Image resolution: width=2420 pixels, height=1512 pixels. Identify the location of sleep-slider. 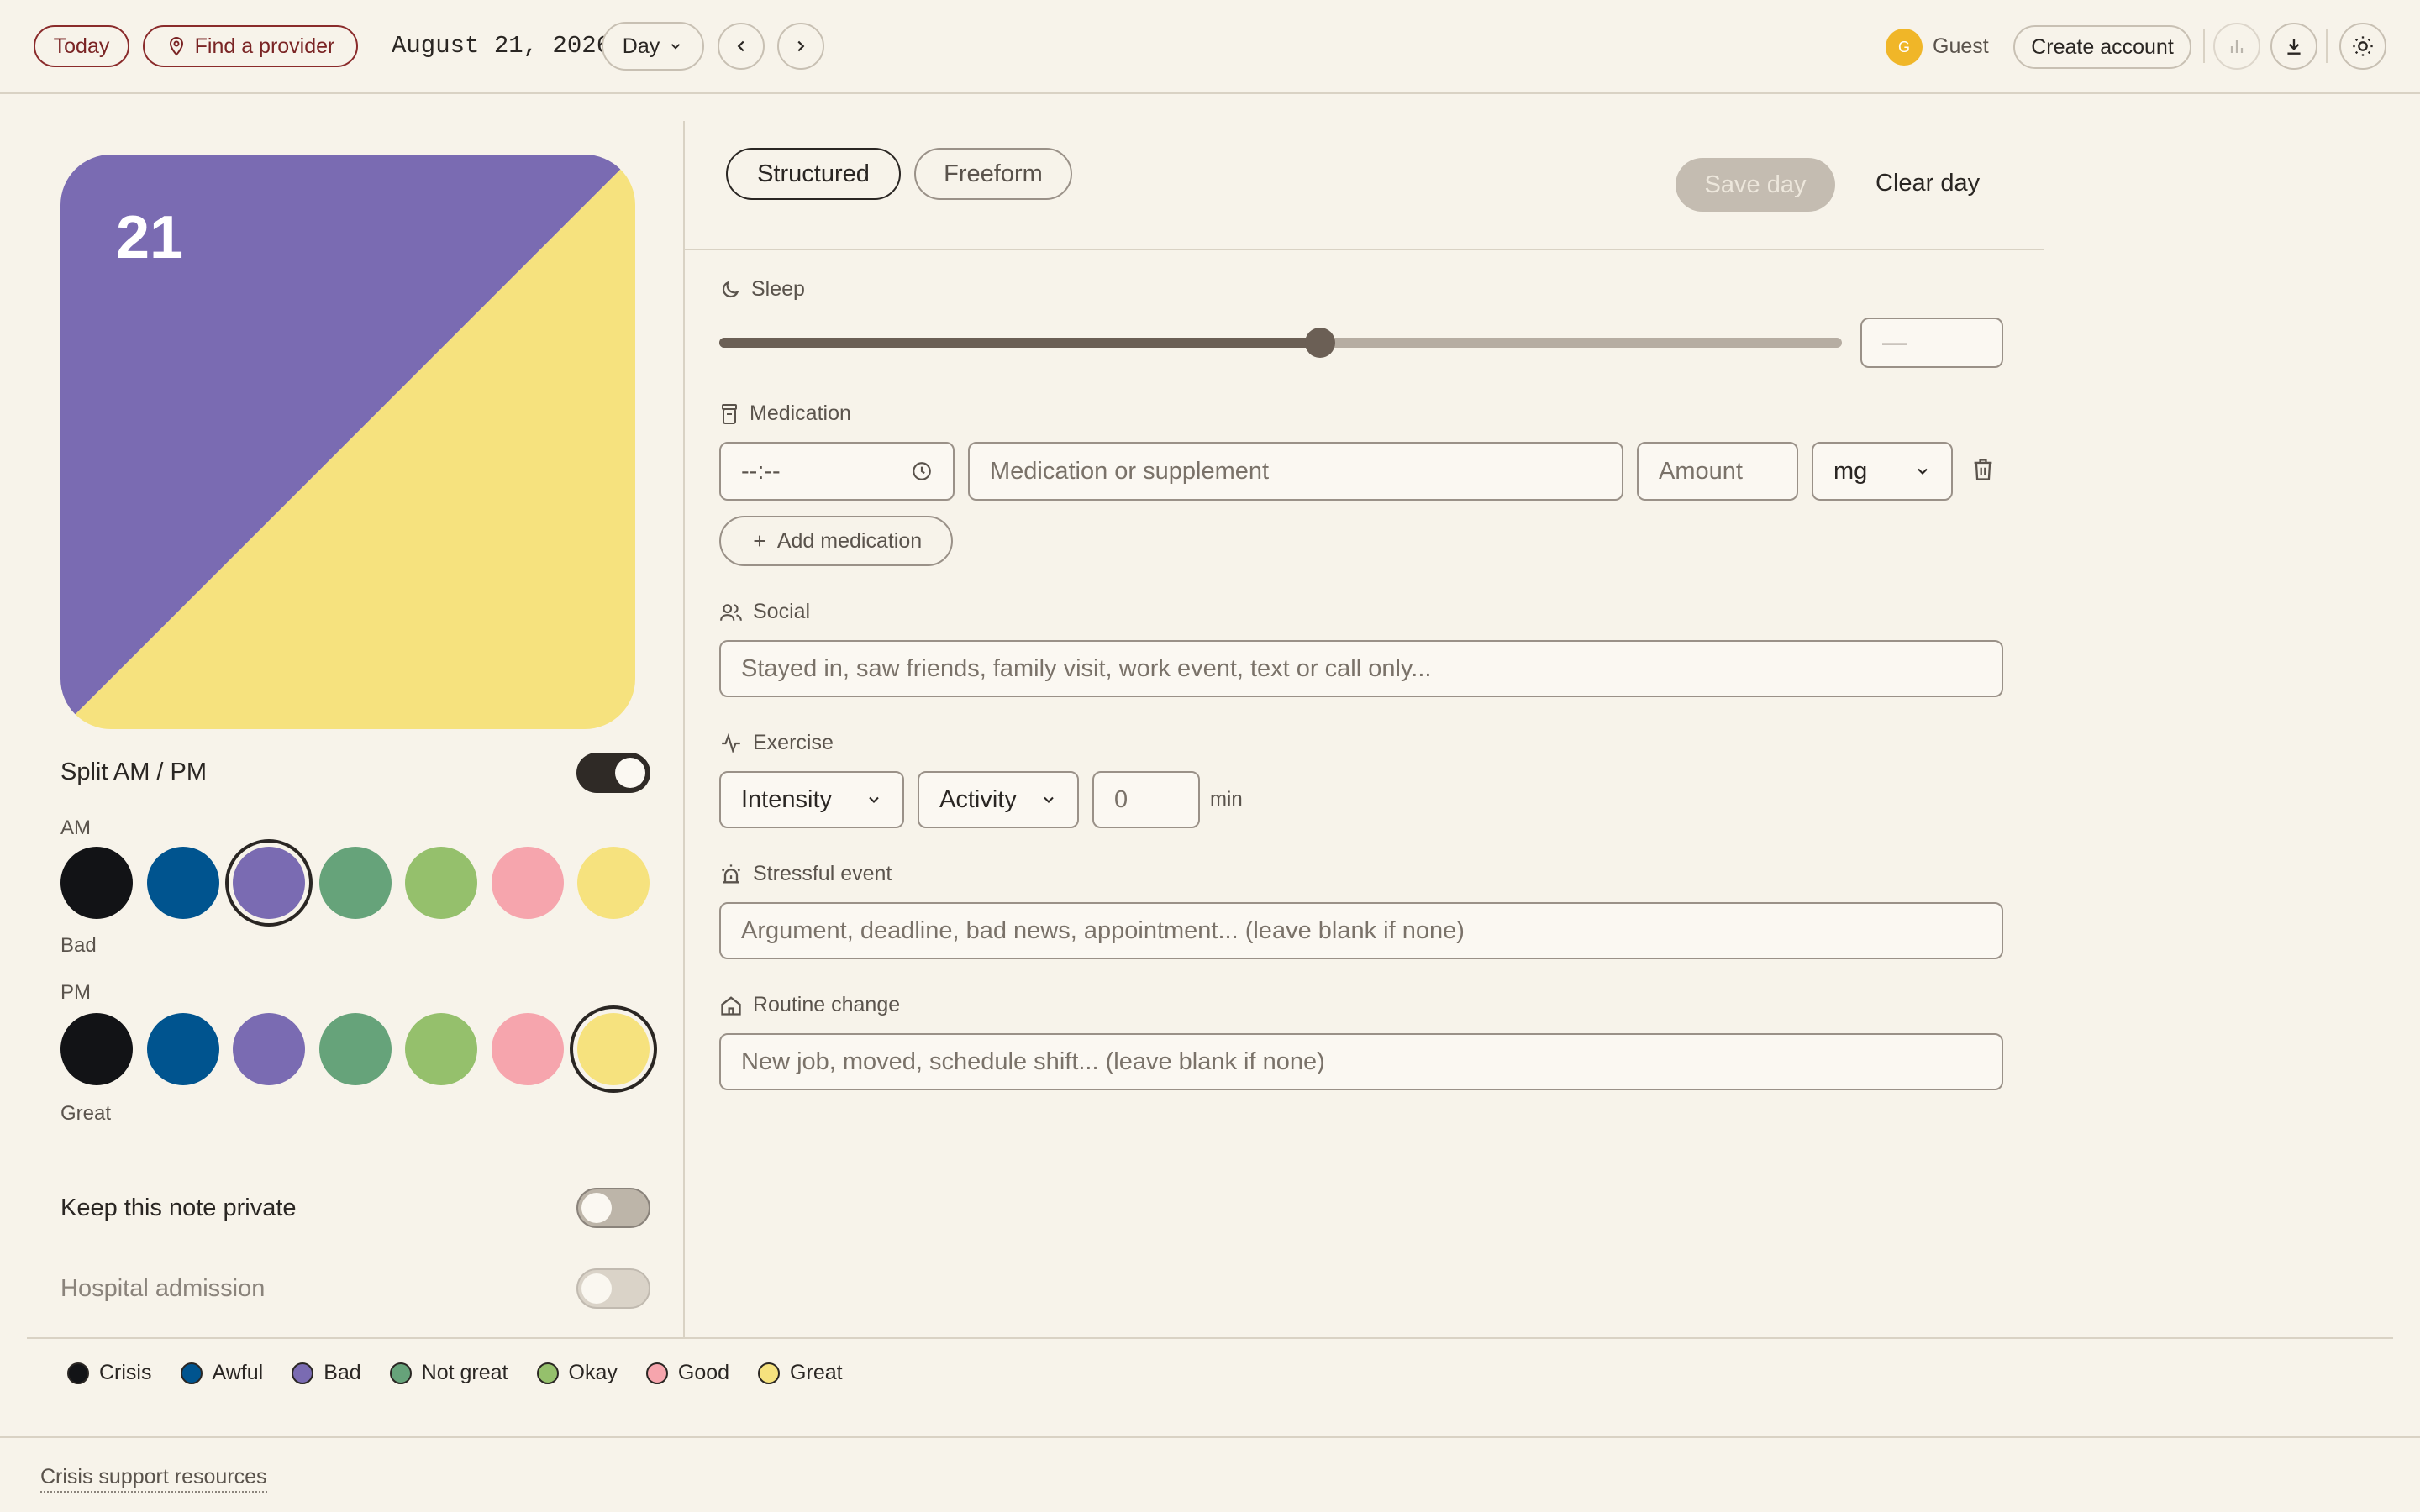
(1281, 343).